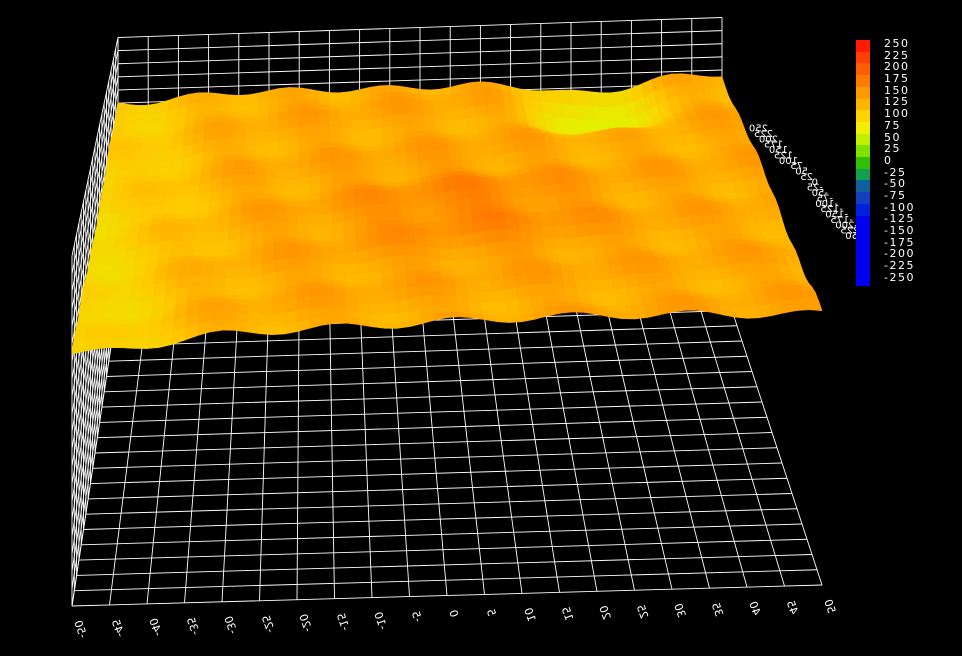  Describe the element at coordinates (268, 623) in the screenshot. I see `x-tick-label: -25` at that location.